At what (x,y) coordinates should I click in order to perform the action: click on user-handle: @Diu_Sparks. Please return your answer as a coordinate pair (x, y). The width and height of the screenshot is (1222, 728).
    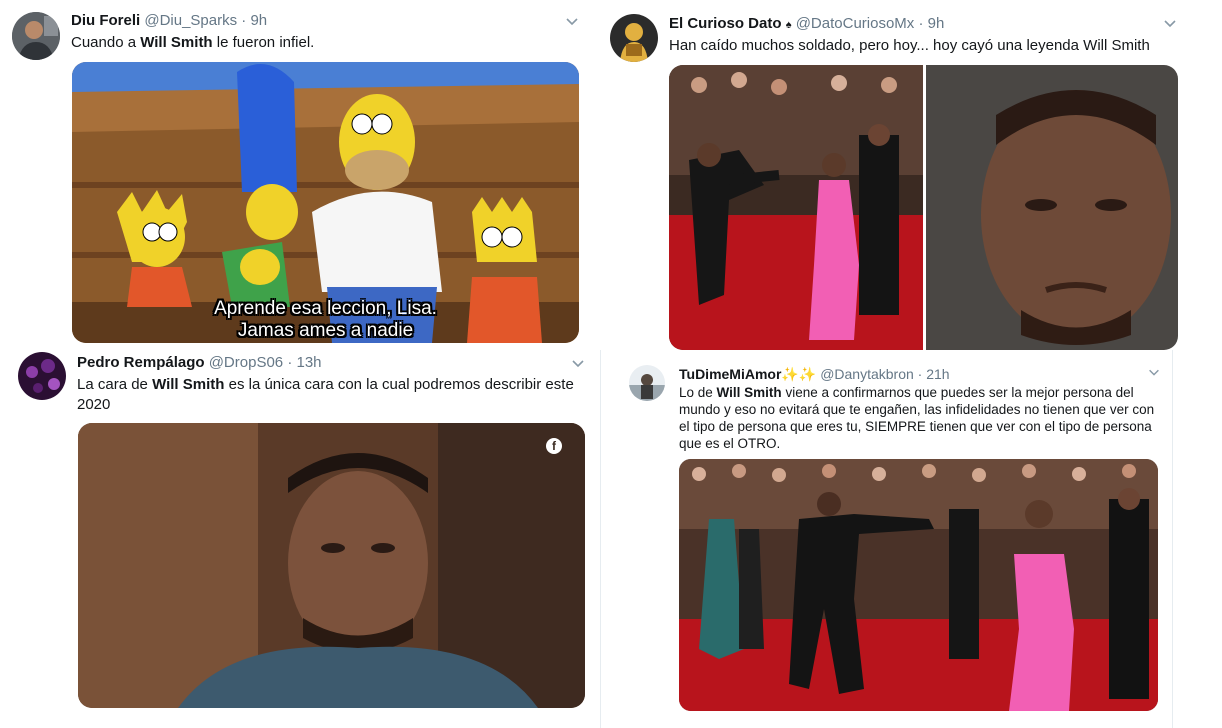
    Looking at the image, I should click on (190, 20).